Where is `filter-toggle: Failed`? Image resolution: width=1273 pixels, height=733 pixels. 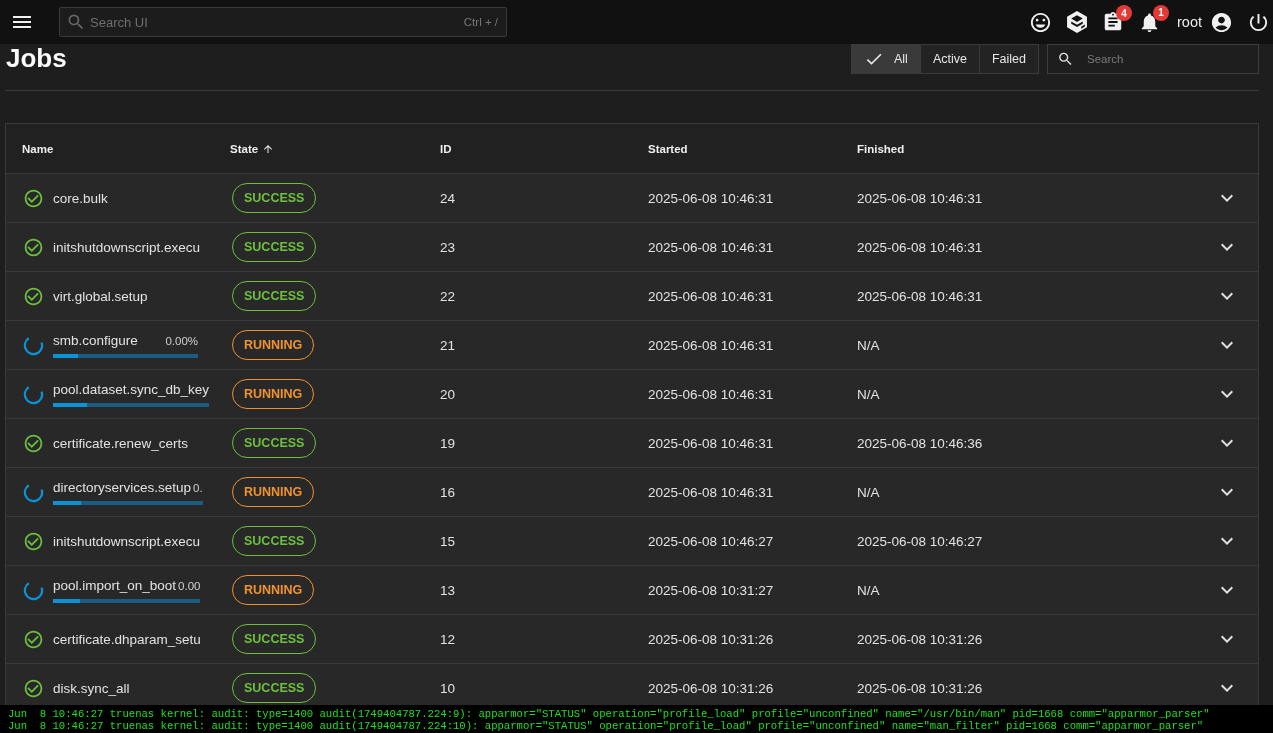
filter-toggle: Failed is located at coordinates (1008, 59).